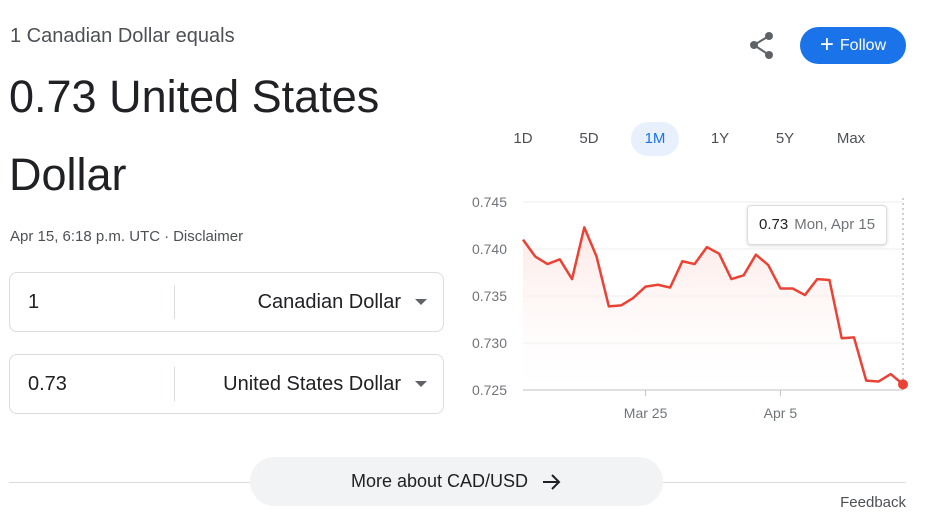  I want to click on divider-left, so click(129, 482).